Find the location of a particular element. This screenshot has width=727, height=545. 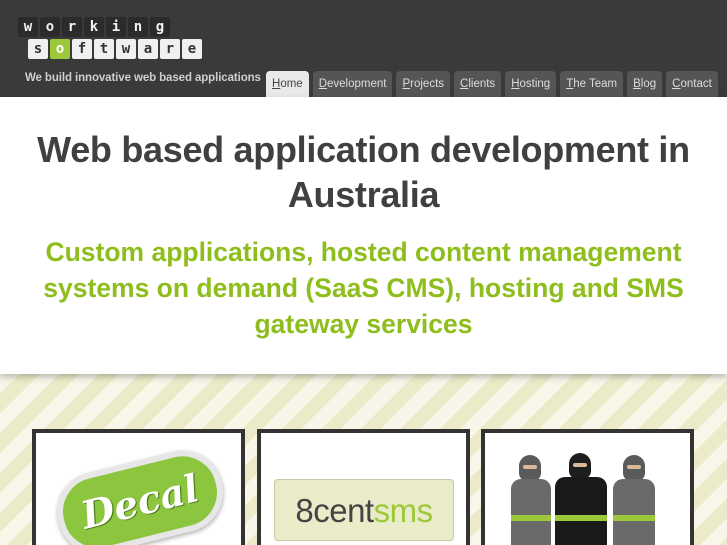

nav-tab-label: rojects is located at coordinates (427, 84).